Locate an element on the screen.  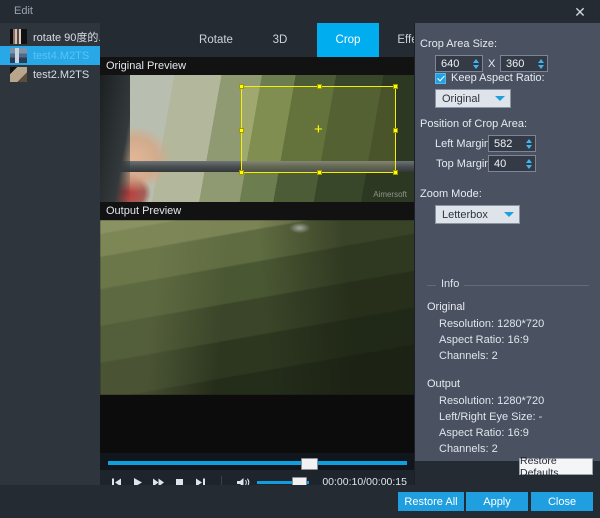
keep-aspect-ratio-checkbox: Keep Aspect Ratio: is located at coordinates (490, 78).